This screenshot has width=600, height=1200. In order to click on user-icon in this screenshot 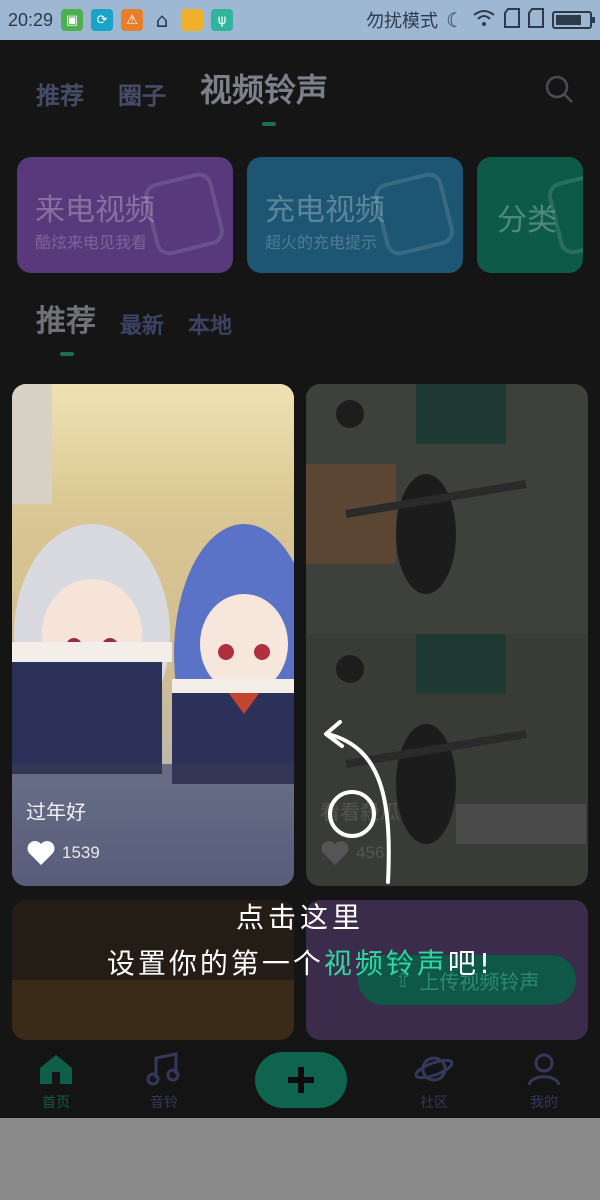, I will do `click(544, 1069)`.